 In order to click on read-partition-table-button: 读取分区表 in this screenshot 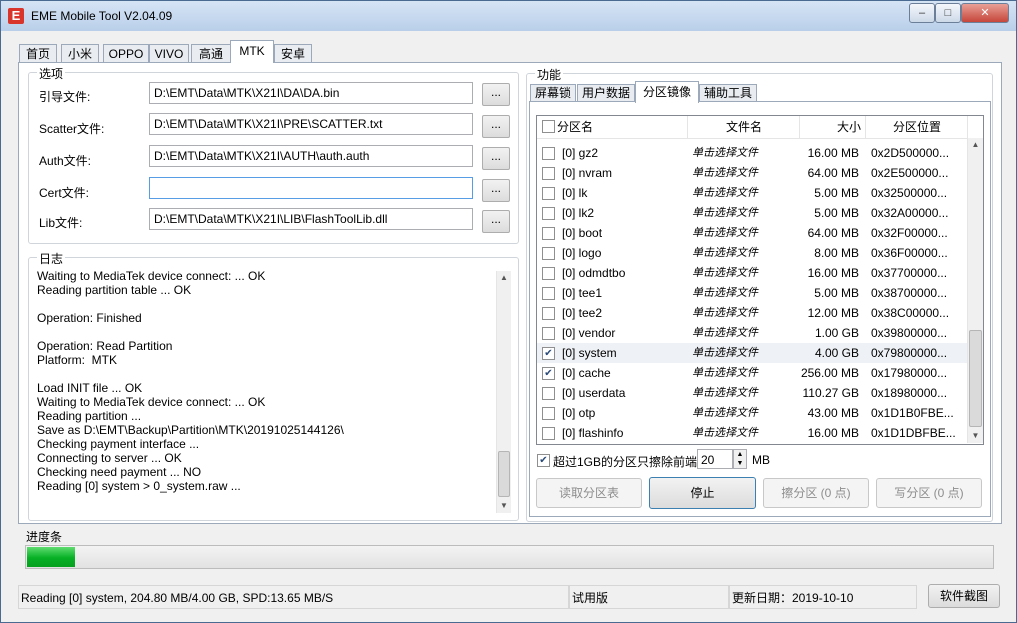, I will do `click(589, 493)`.